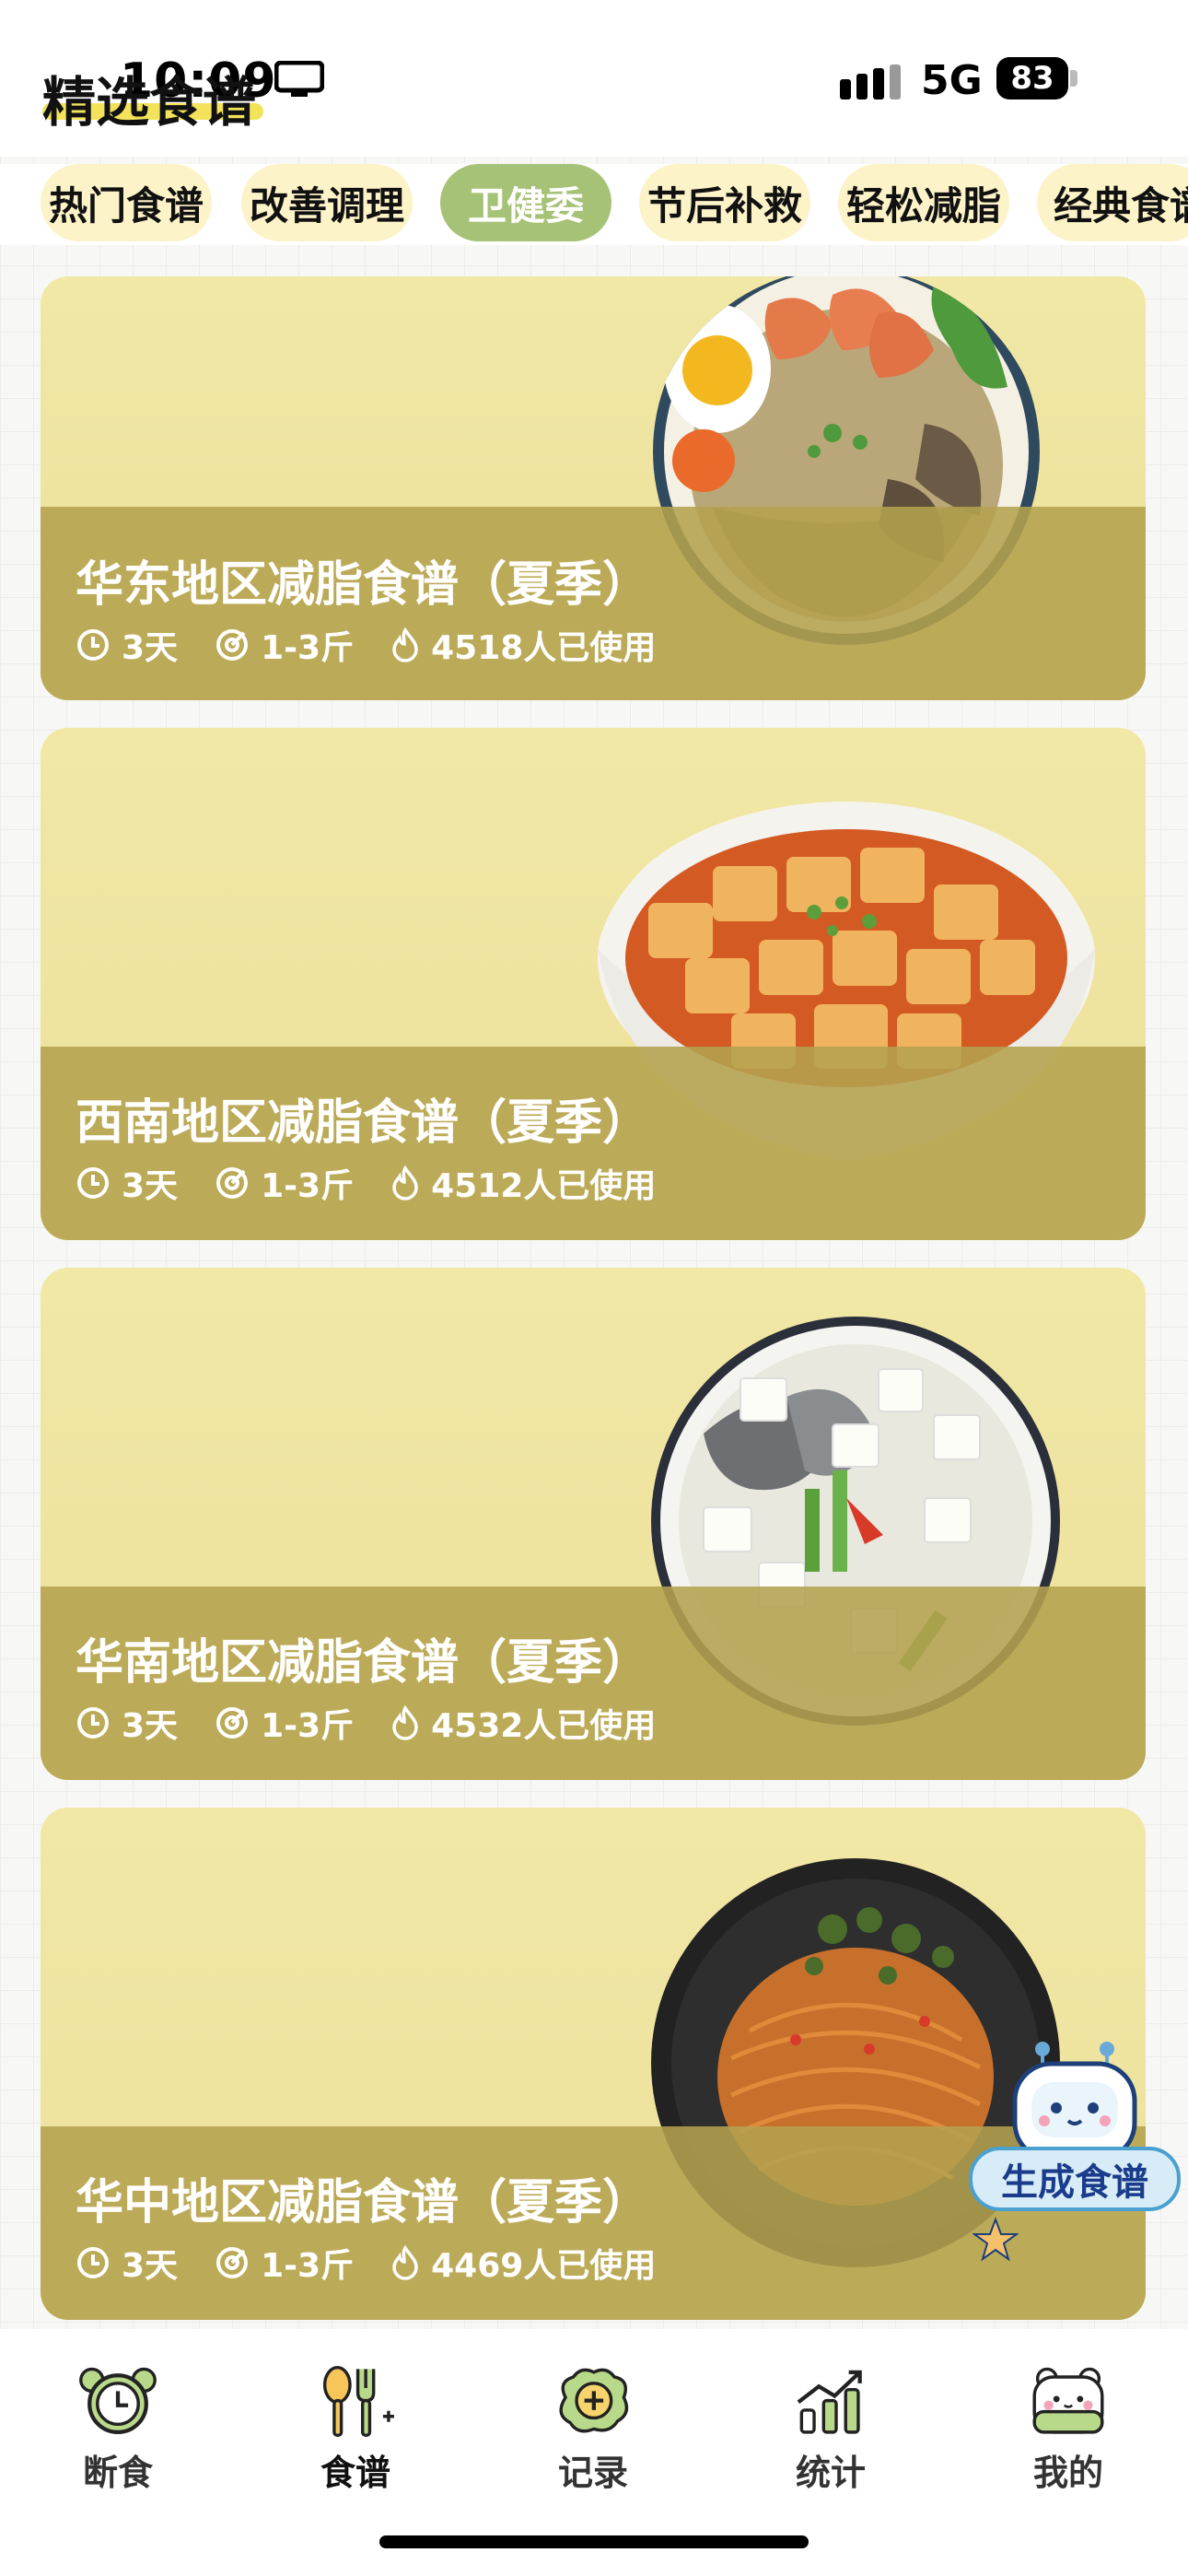 This screenshot has width=1188, height=2576. I want to click on usage-count: 4469人已使用, so click(523, 2263).